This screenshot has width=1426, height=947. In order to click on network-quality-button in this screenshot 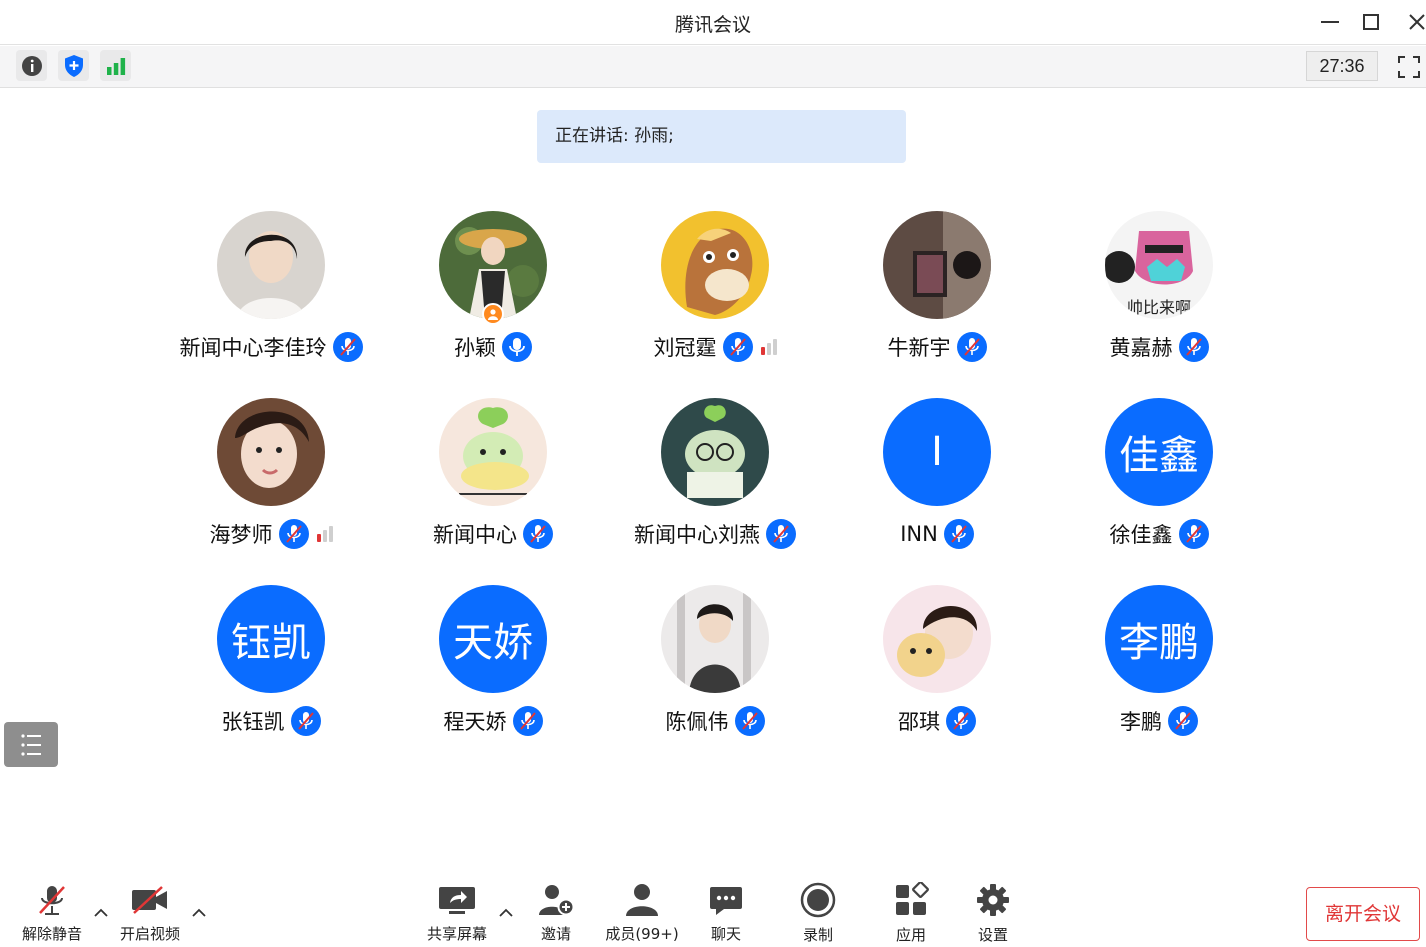, I will do `click(115, 65)`.